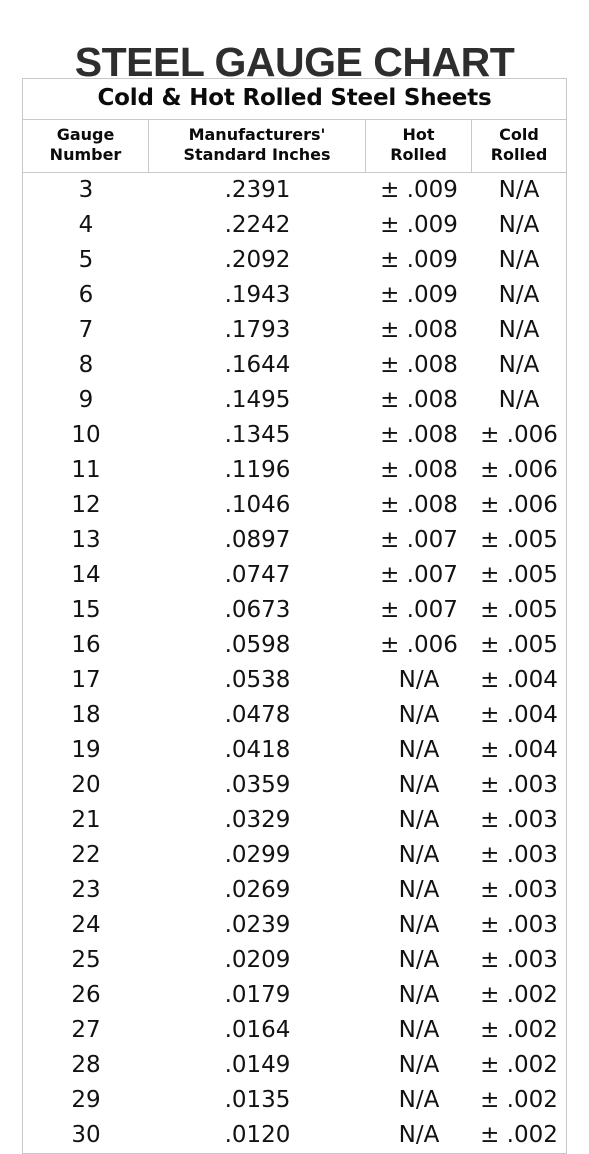 This screenshot has height=1154, width=589. I want to click on table-row: 4 .2242 ± .009 N/A, so click(294, 225).